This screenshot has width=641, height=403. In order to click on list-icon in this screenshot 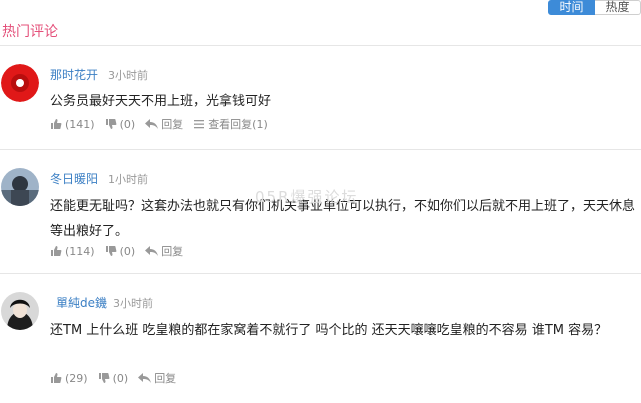, I will do `click(199, 124)`.